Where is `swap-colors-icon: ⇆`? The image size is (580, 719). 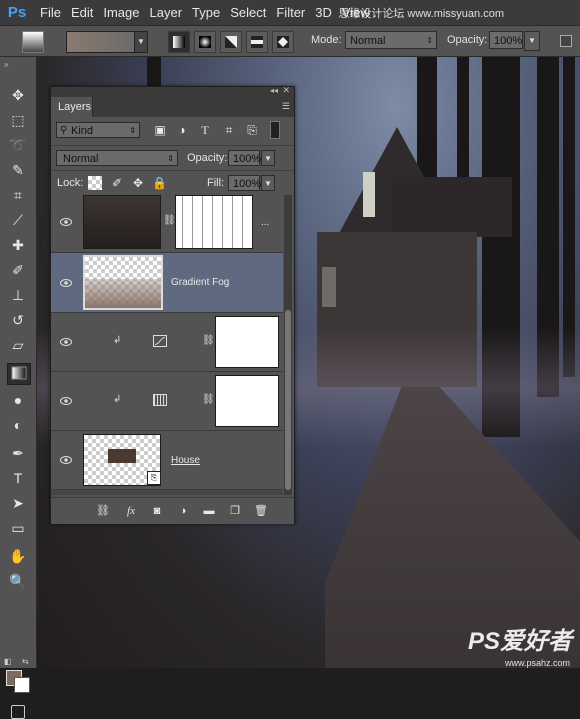
swap-colors-icon: ⇆ is located at coordinates (25, 661).